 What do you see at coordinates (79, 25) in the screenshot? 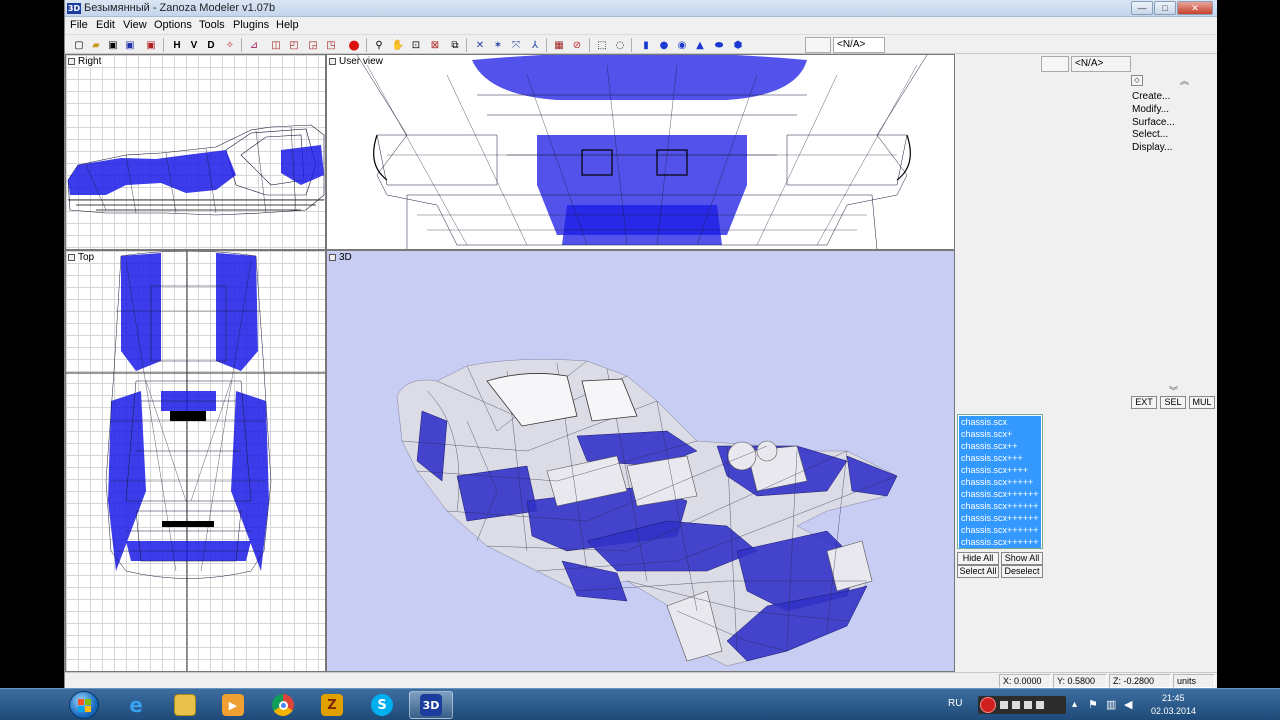
I see `menu-file: File` at bounding box center [79, 25].